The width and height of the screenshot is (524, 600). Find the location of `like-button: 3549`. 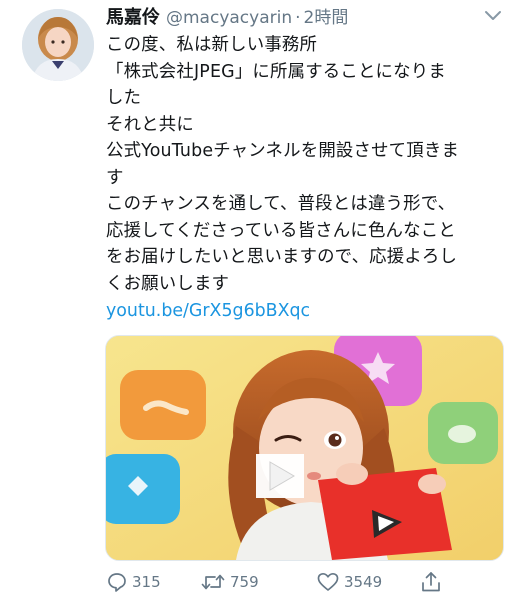

like-button: 3549 is located at coordinates (349, 582).